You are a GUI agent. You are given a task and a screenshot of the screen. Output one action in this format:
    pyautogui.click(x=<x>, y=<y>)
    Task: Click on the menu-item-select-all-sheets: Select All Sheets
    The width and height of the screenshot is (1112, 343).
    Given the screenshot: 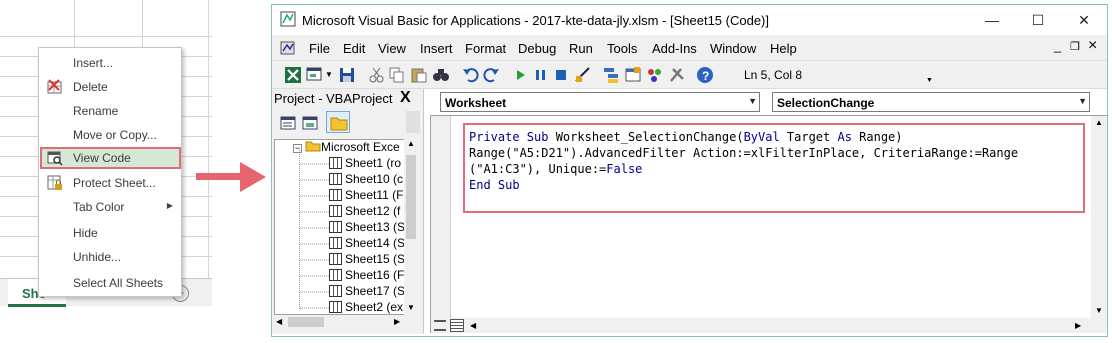 What is the action you would take?
    pyautogui.click(x=110, y=283)
    